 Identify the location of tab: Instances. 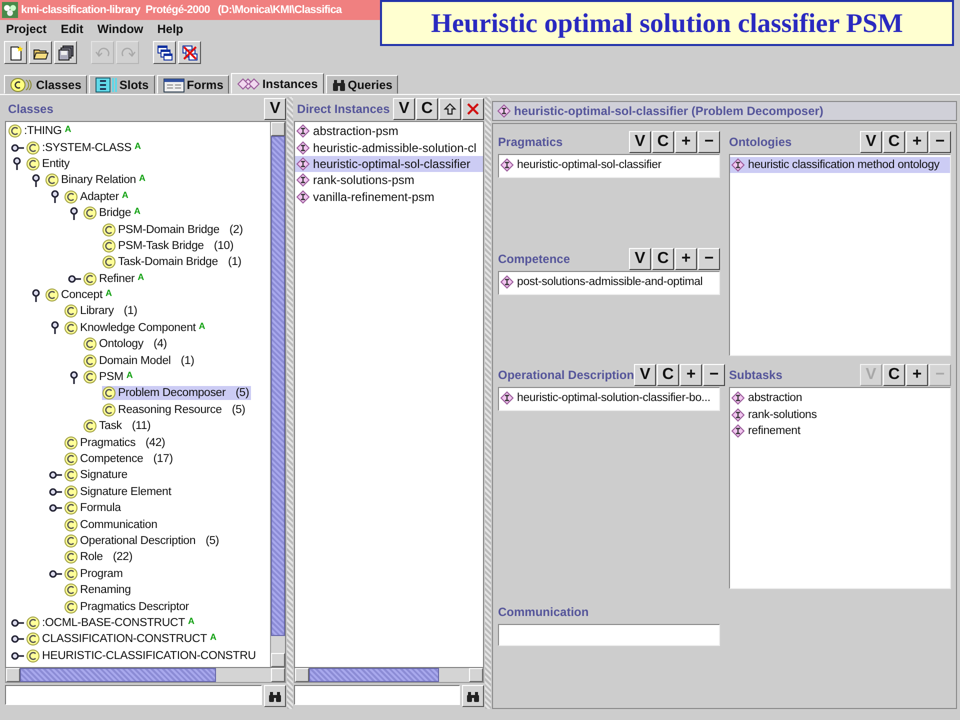
(277, 83).